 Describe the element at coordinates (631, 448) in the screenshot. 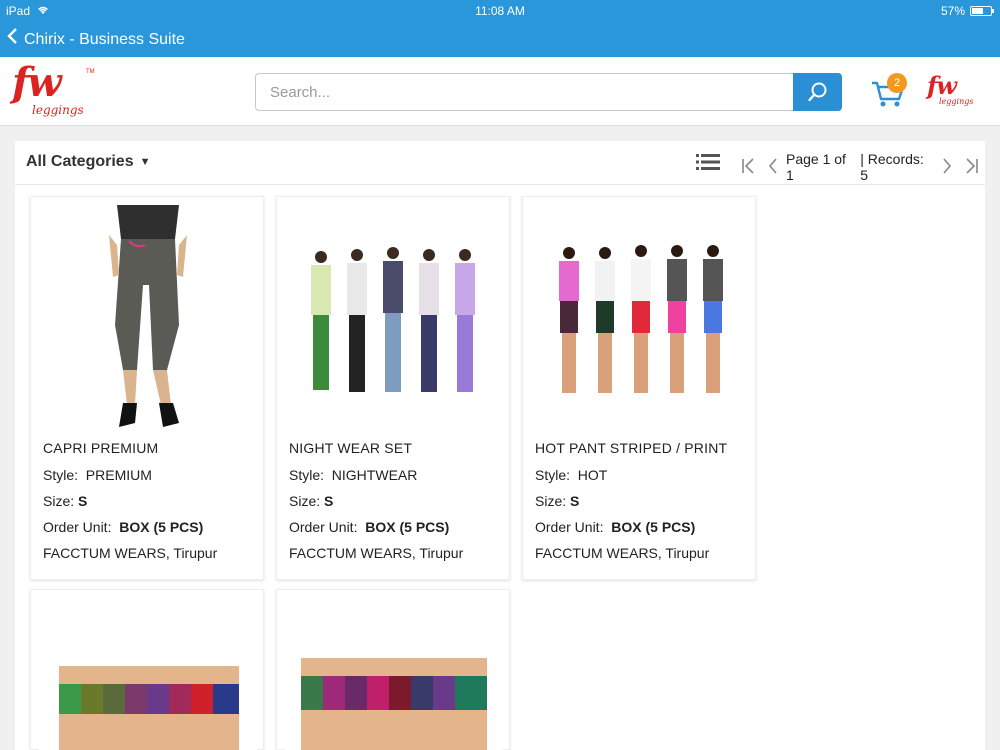

I see `product-name: HOT PANT STRIPED / PRINT` at that location.